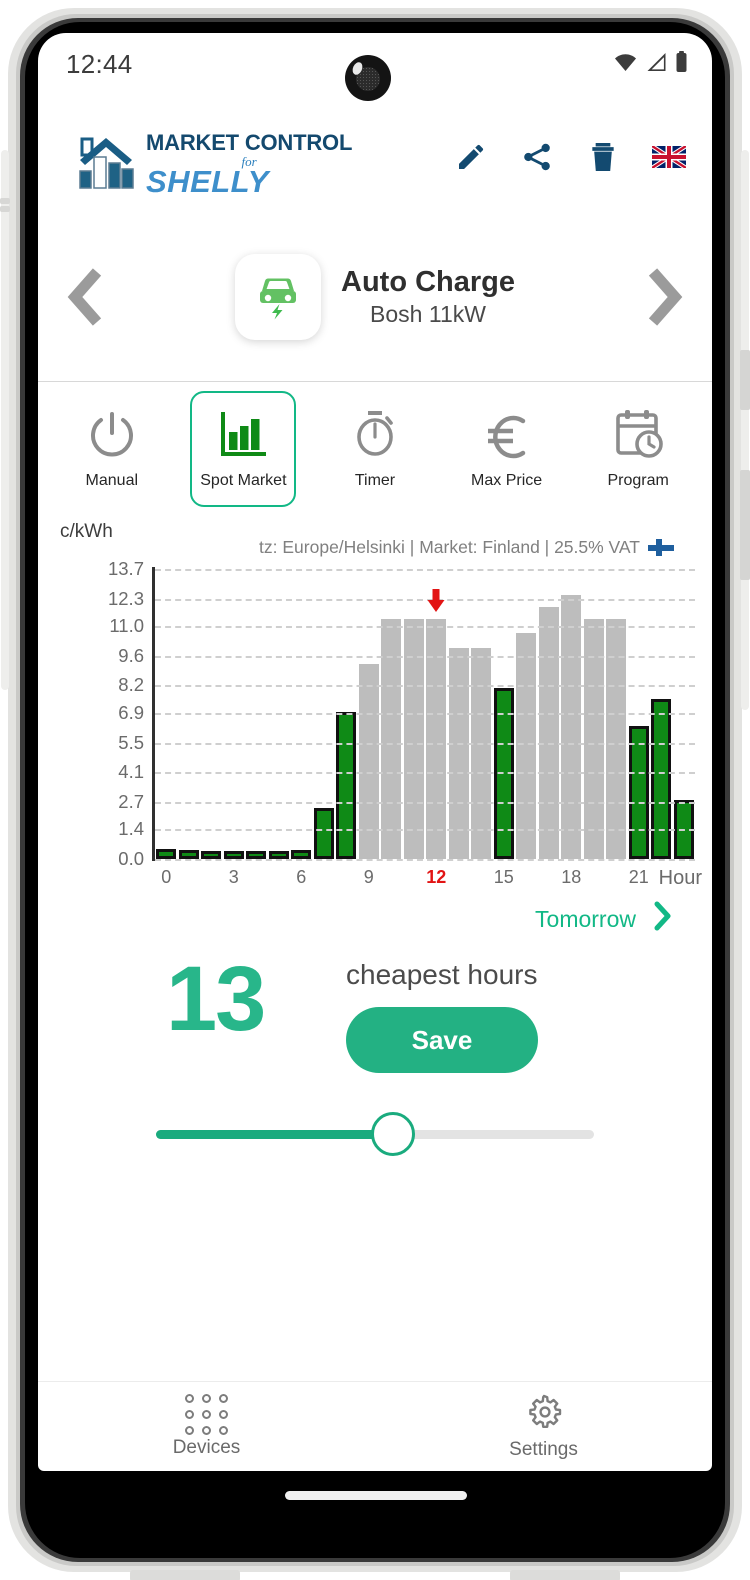 The height and width of the screenshot is (1580, 750). I want to click on slider-fill, so click(274, 1134).